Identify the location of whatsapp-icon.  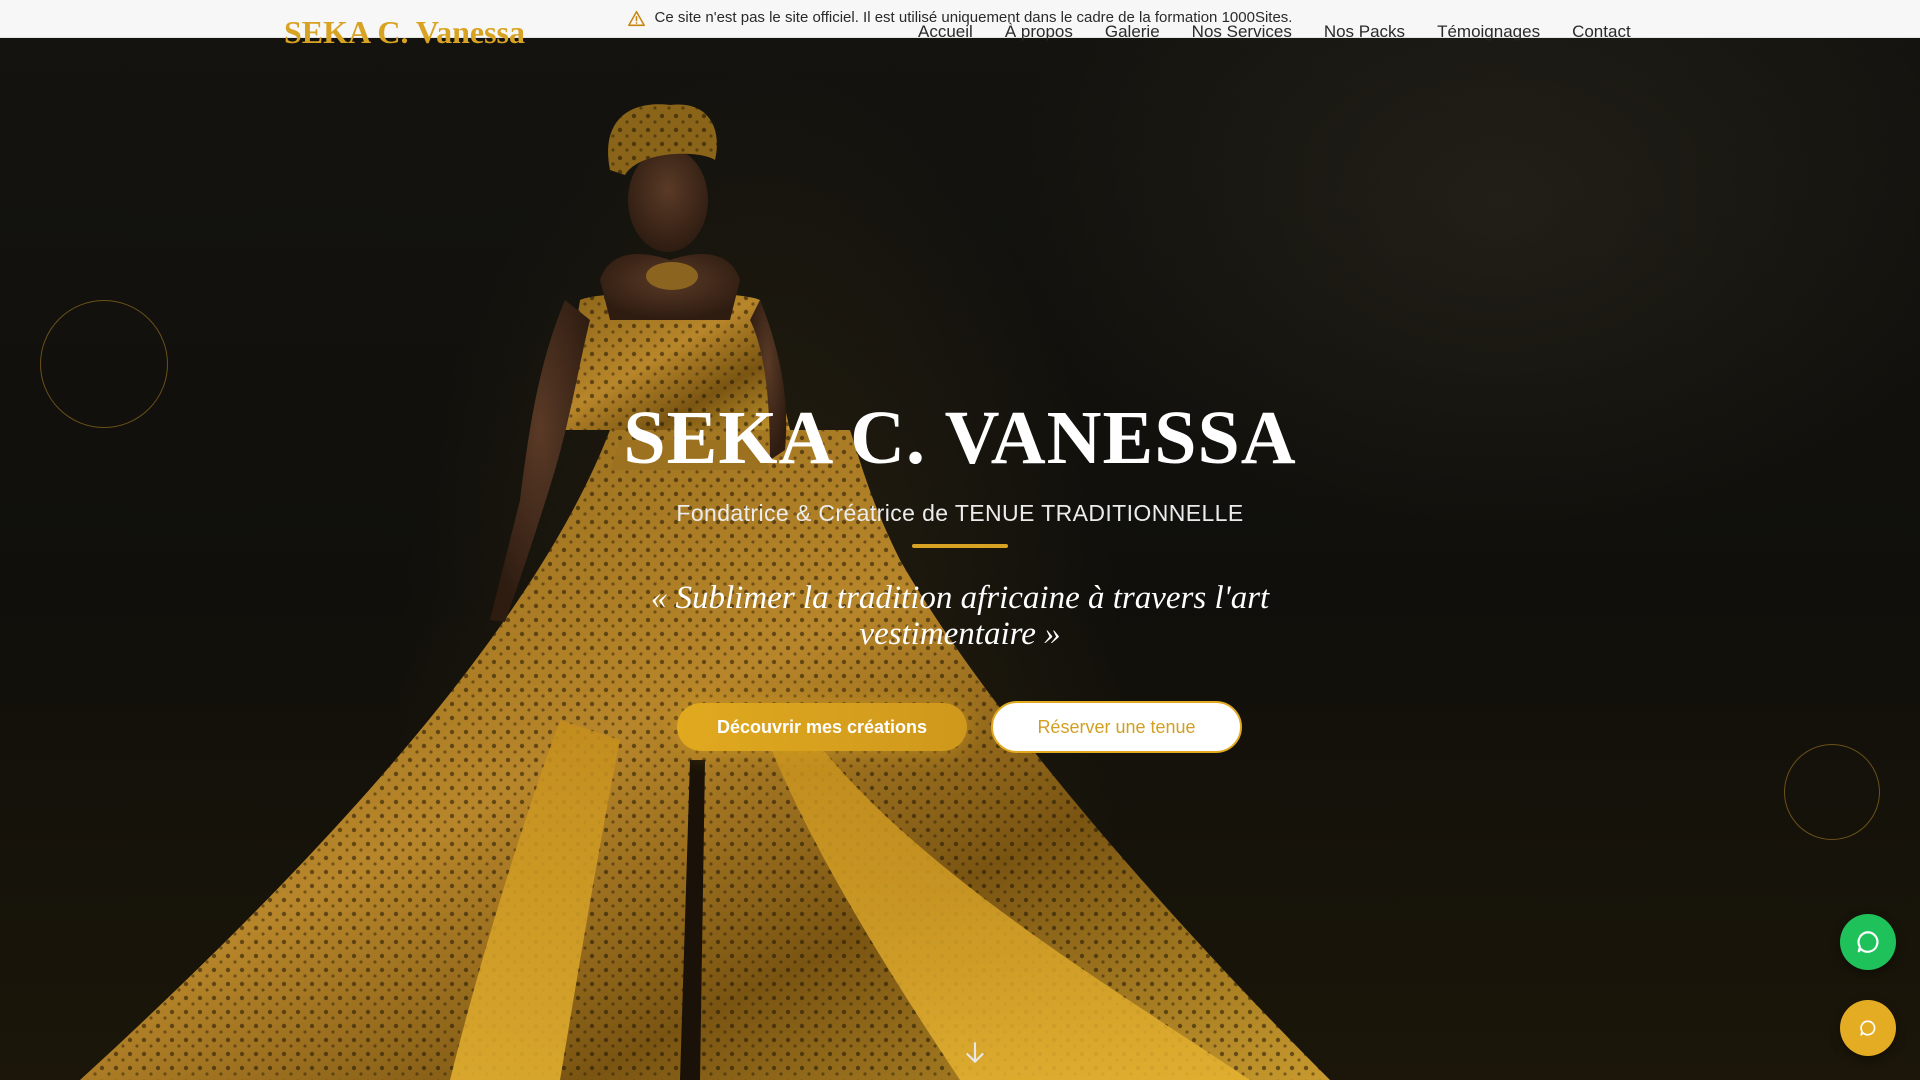
(1868, 942).